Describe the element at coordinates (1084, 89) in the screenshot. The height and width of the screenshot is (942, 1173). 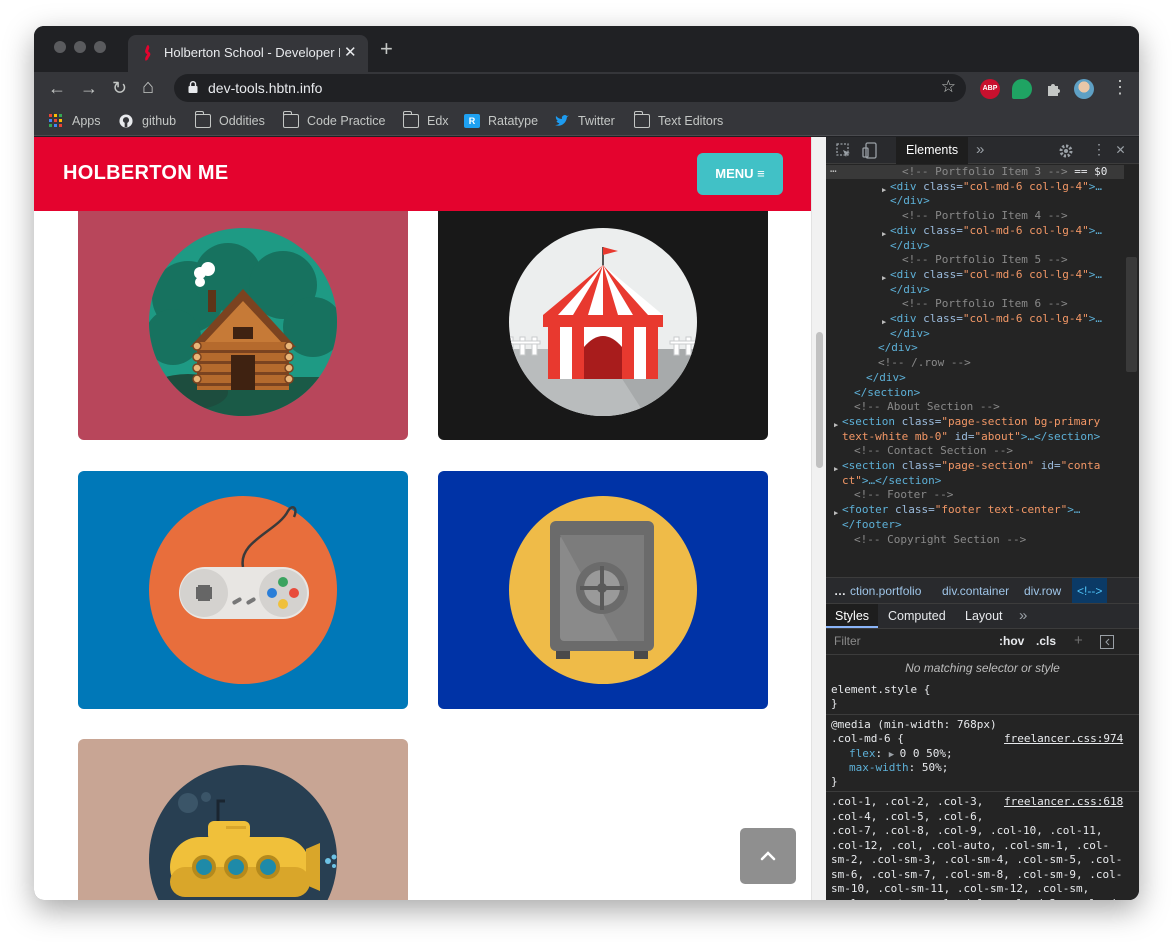
I see `profile-avatar` at that location.